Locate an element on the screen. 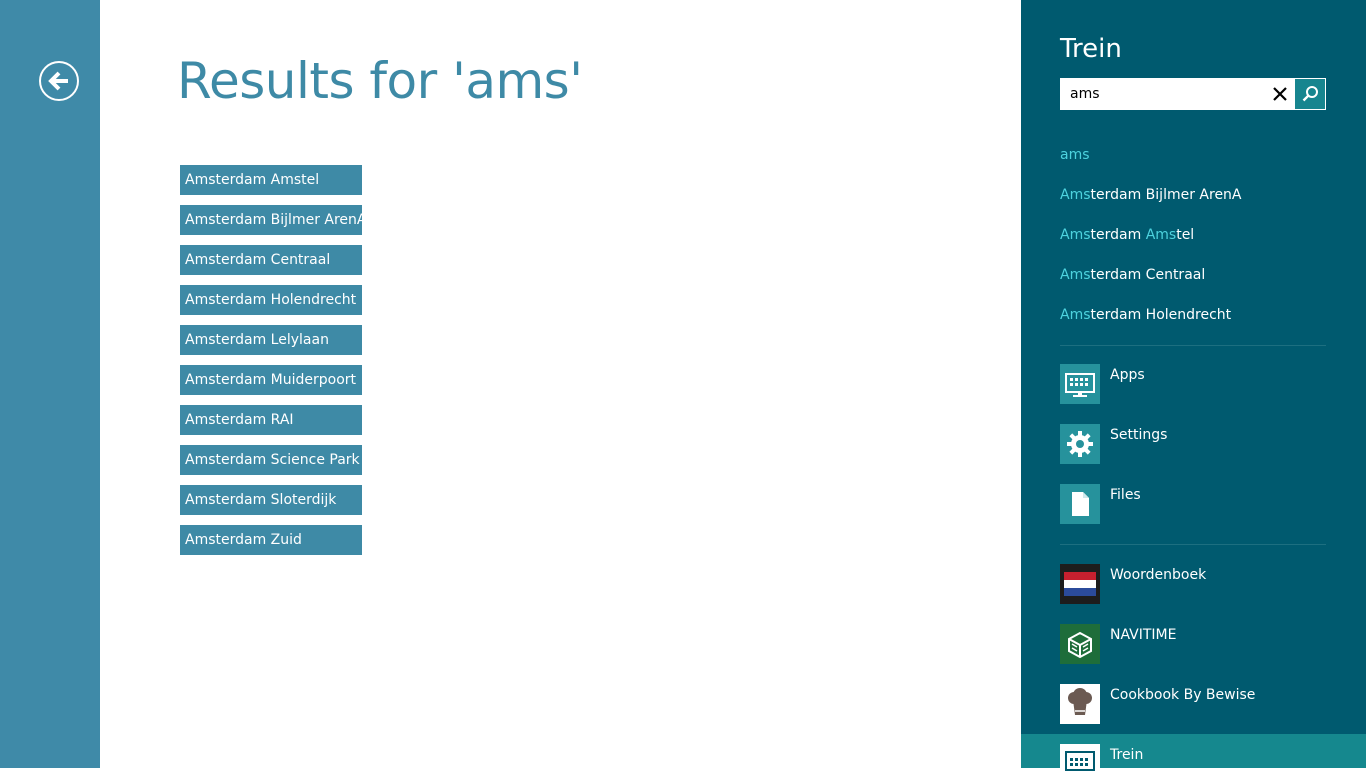 The width and height of the screenshot is (1366, 784). chef-hat-icon is located at coordinates (1080, 701).